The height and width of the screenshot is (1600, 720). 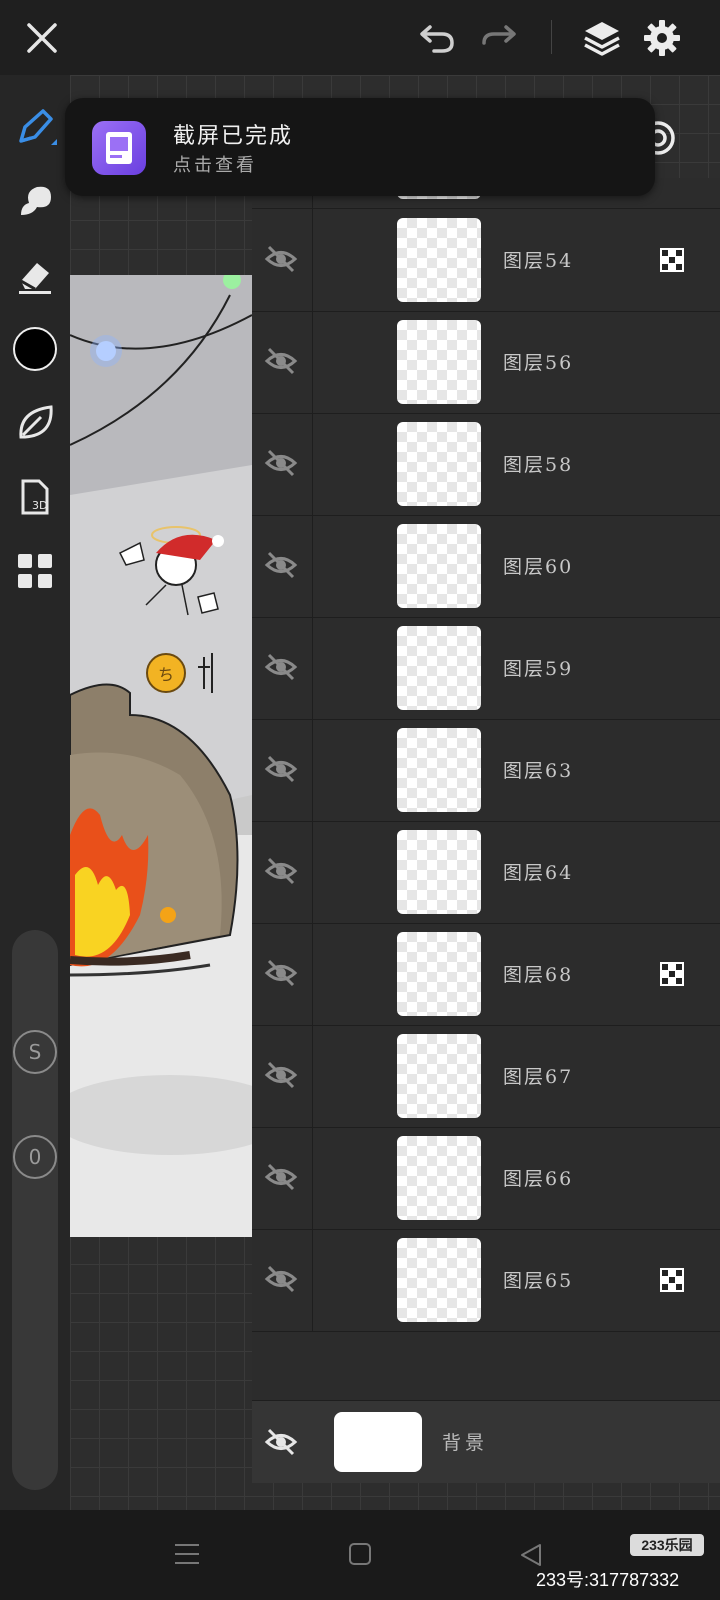 I want to click on svg-text: 3D, so click(x=39, y=505).